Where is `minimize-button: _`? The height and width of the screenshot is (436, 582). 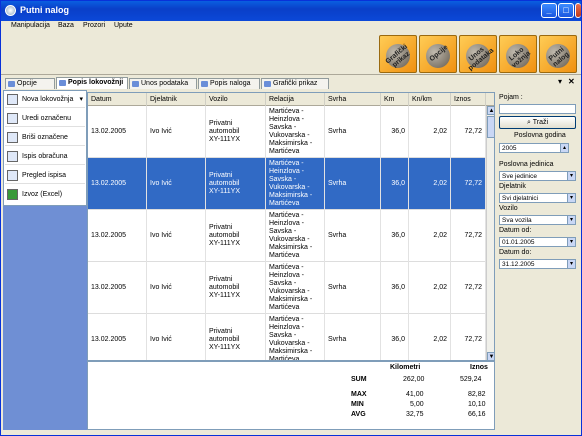
minimize-button: _ is located at coordinates (549, 10).